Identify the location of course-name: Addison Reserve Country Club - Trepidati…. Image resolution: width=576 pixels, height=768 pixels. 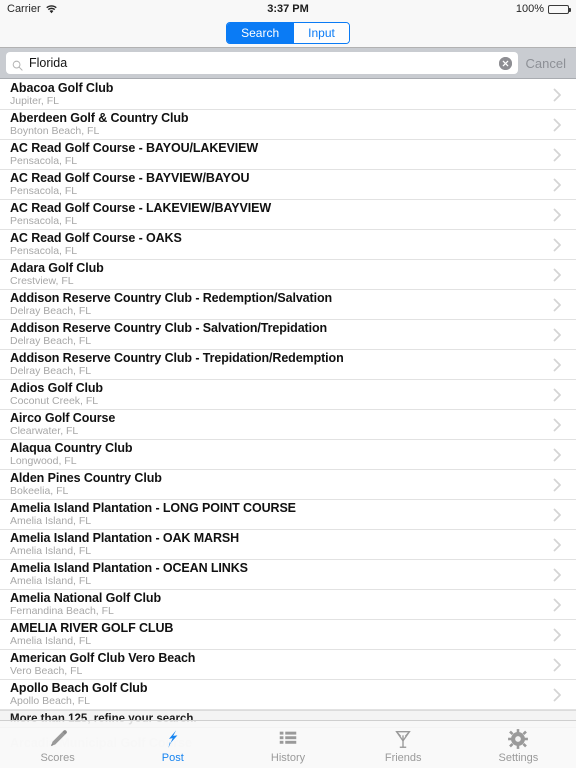
(177, 358).